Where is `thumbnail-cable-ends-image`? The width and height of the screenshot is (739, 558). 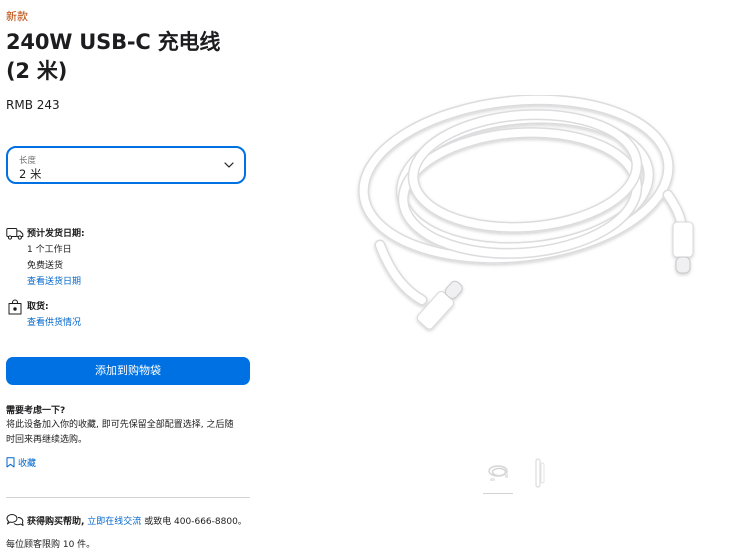
thumbnail-cable-ends-image is located at coordinates (540, 473).